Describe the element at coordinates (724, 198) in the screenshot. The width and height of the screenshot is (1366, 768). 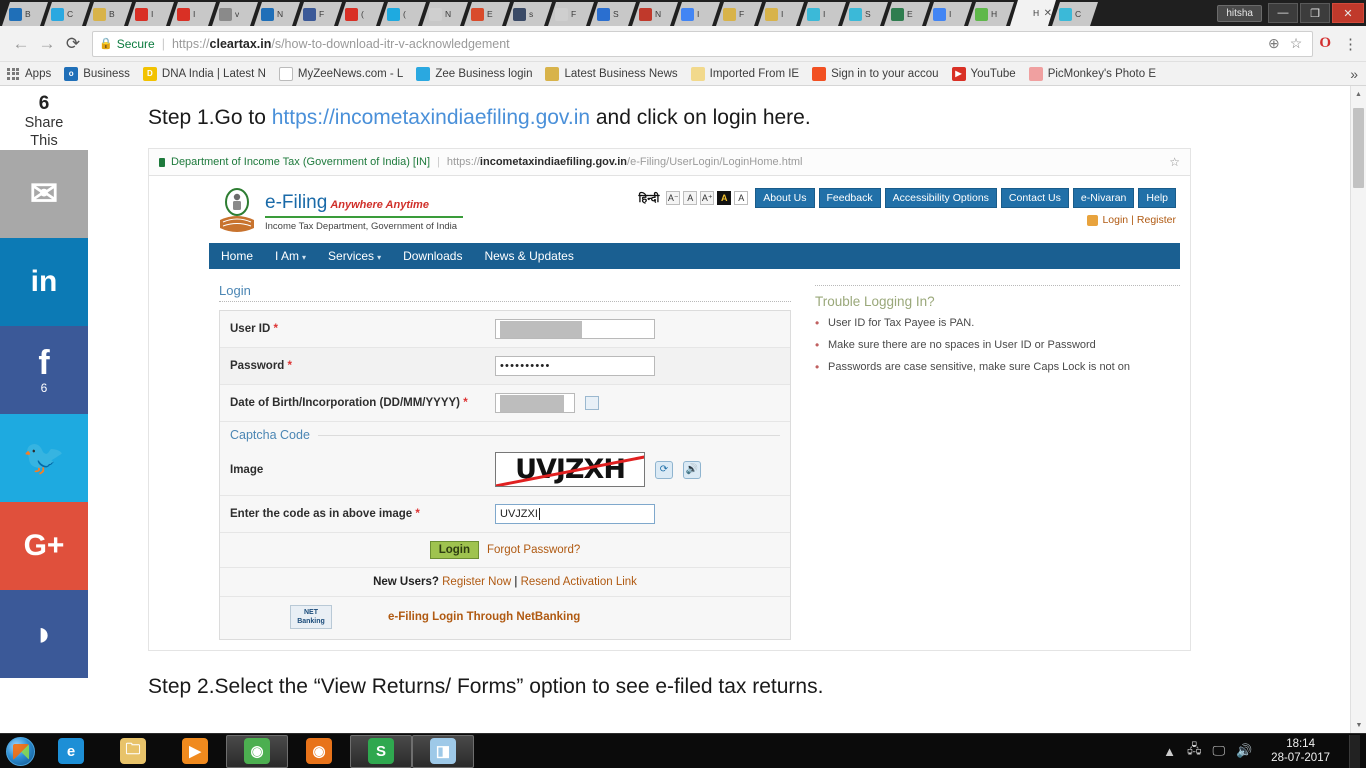
I see `contrast-dark-button: A` at that location.